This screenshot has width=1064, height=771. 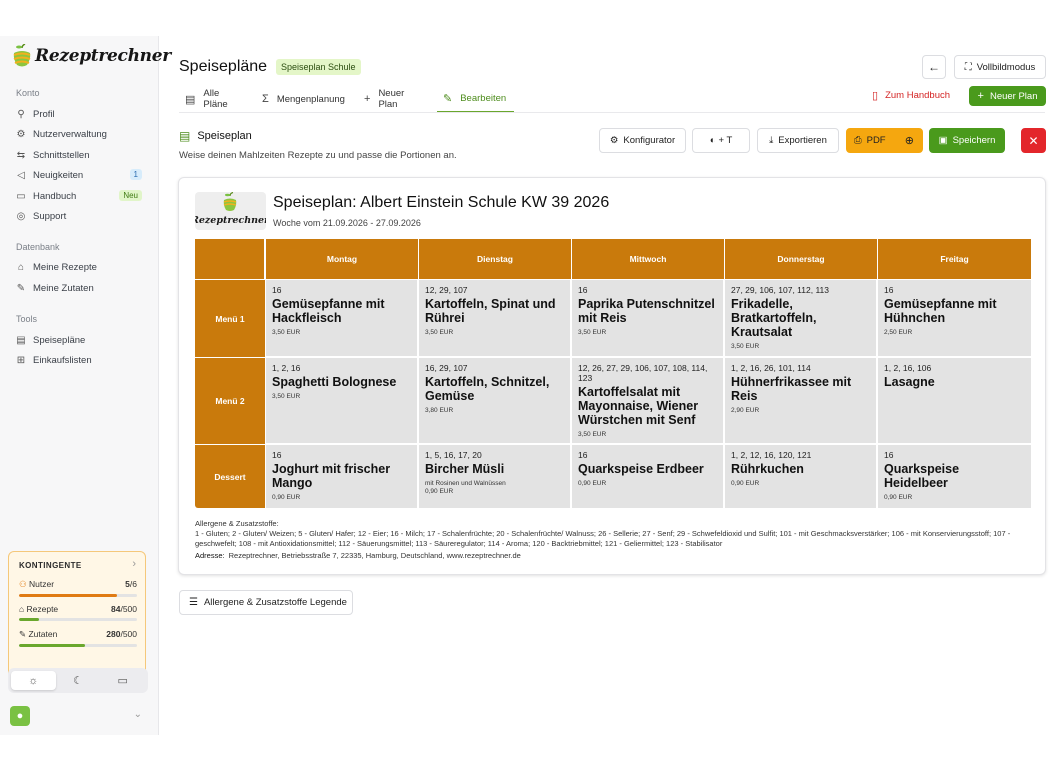 I want to click on menu-cell: 16 Quarkspeise Erdbeer 0,90 EUR, so click(x=648, y=476).